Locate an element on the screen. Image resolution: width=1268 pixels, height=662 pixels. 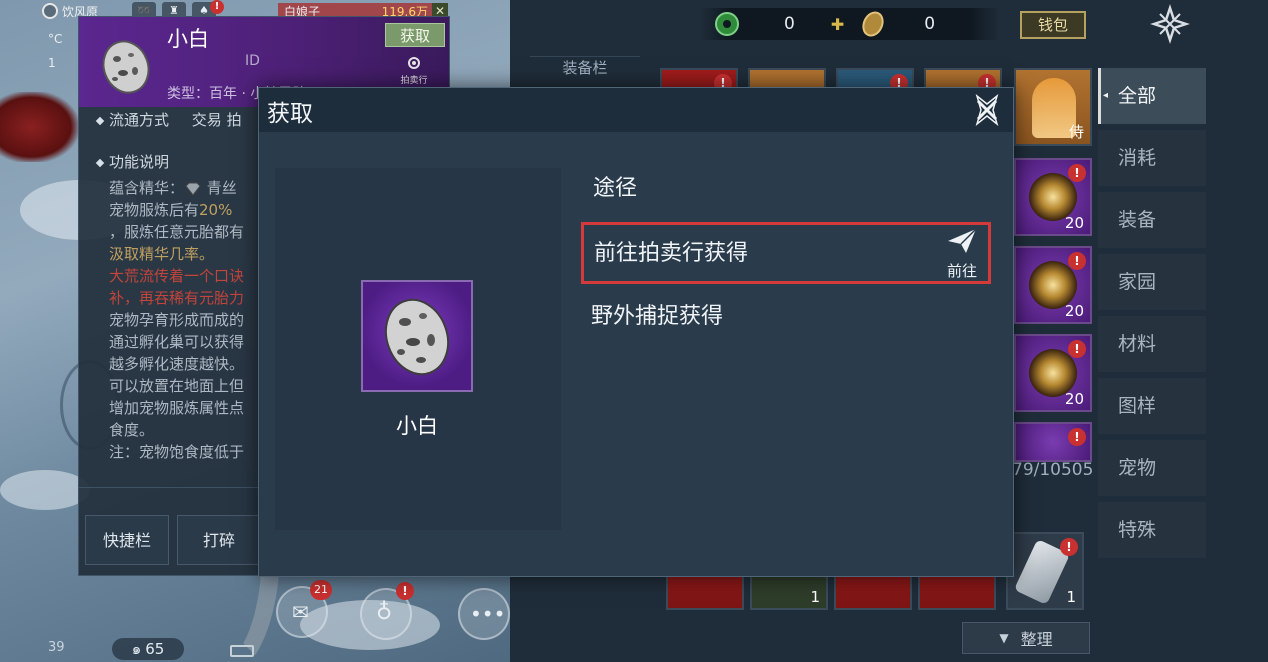
pet-egg-icon is located at coordinates (417, 337).